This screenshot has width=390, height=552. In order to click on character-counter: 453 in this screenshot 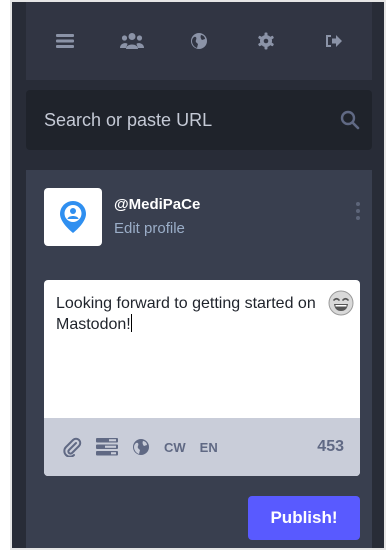, I will do `click(330, 446)`.